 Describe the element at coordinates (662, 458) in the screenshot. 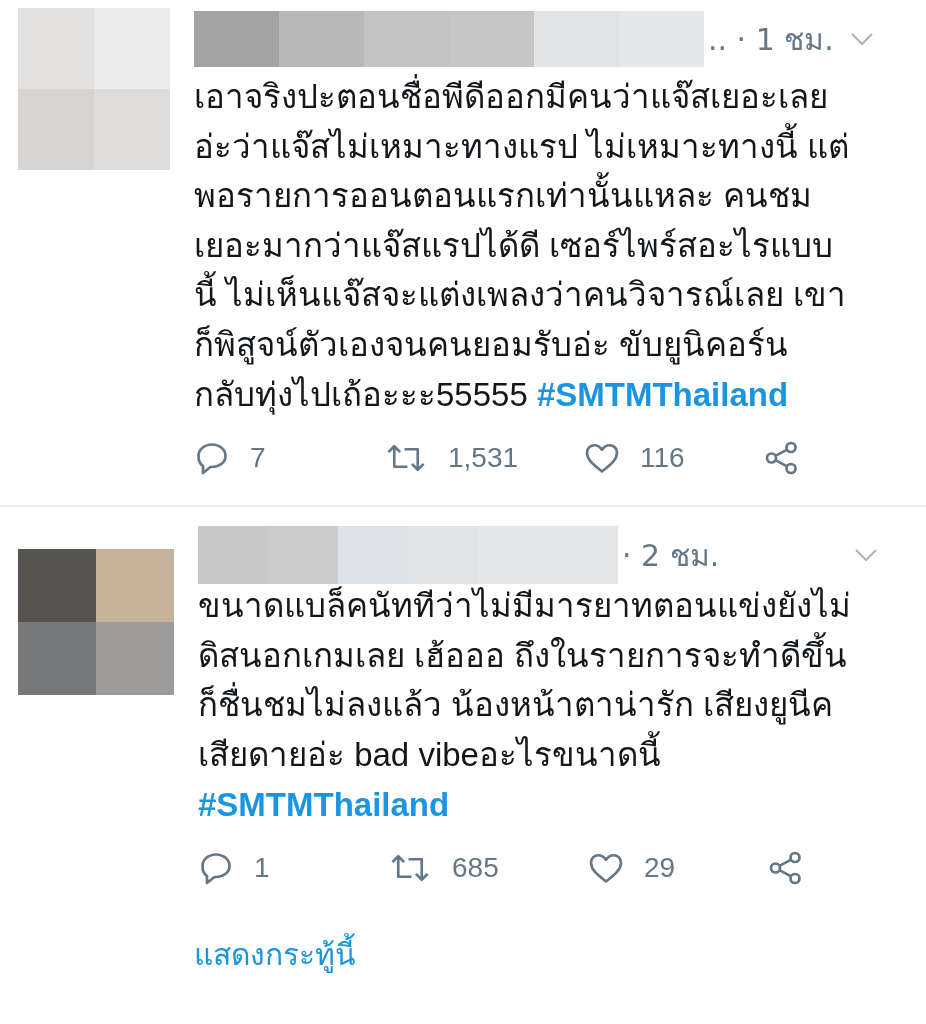

I see `like-count: 116` at that location.